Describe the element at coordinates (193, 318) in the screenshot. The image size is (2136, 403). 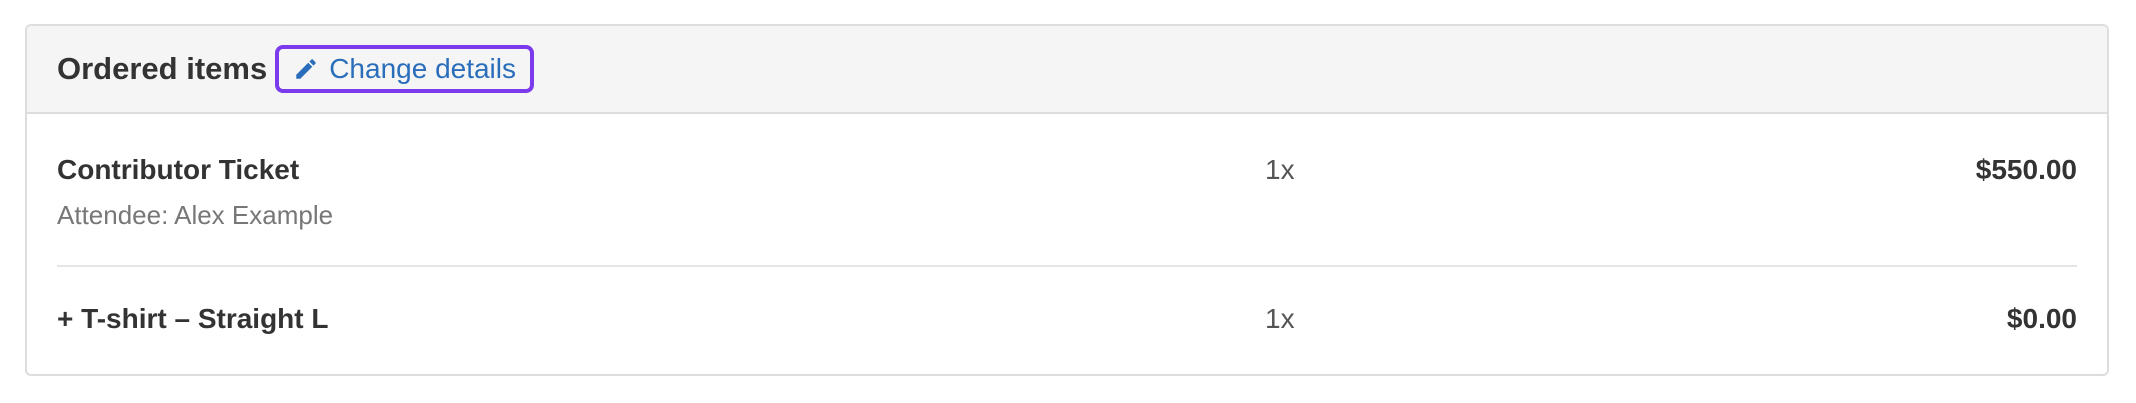
I see `item-name: + T-shirt – Straight L` at that location.